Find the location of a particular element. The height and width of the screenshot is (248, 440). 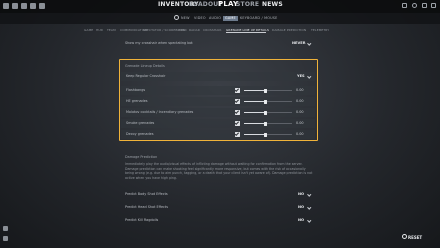

subnav-new: NEW is located at coordinates (185, 18).